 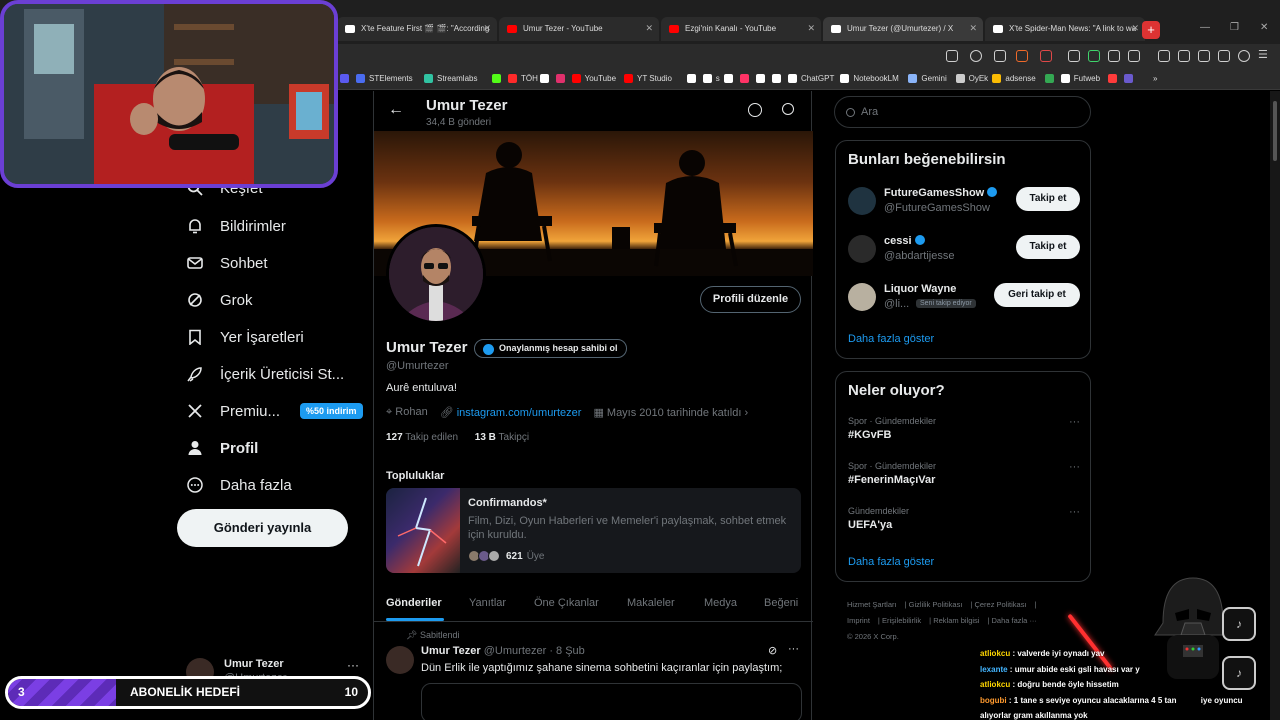 I want to click on page-scrollbar, so click(x=1275, y=405).